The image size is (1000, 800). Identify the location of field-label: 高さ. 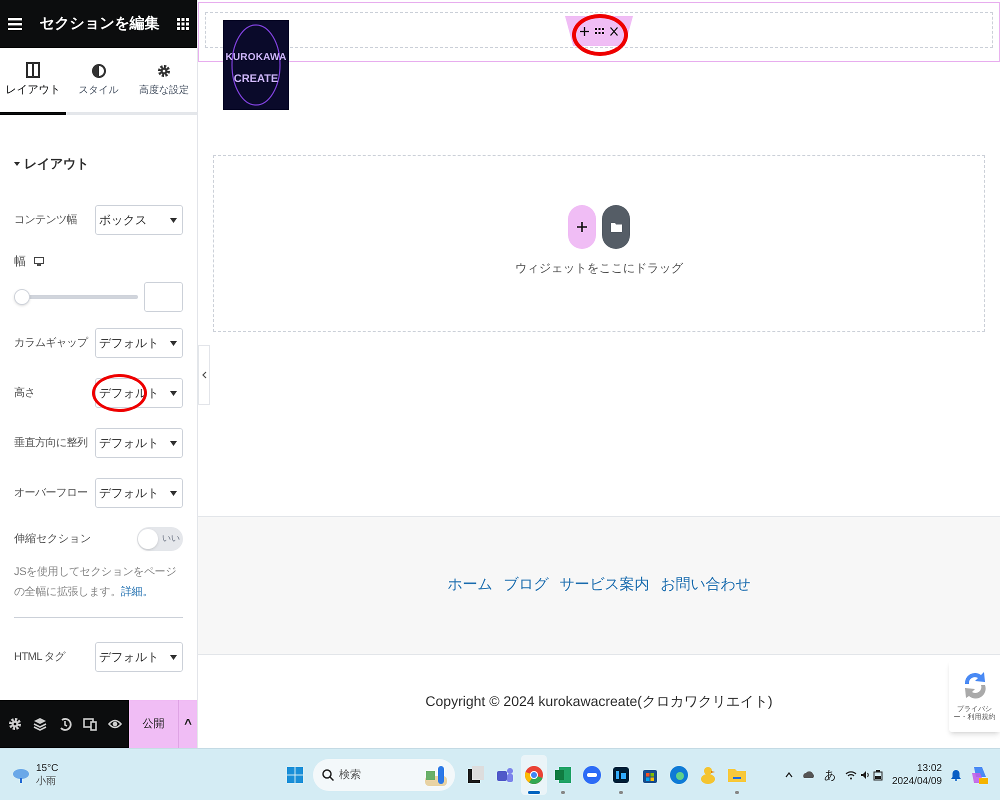
(24, 393).